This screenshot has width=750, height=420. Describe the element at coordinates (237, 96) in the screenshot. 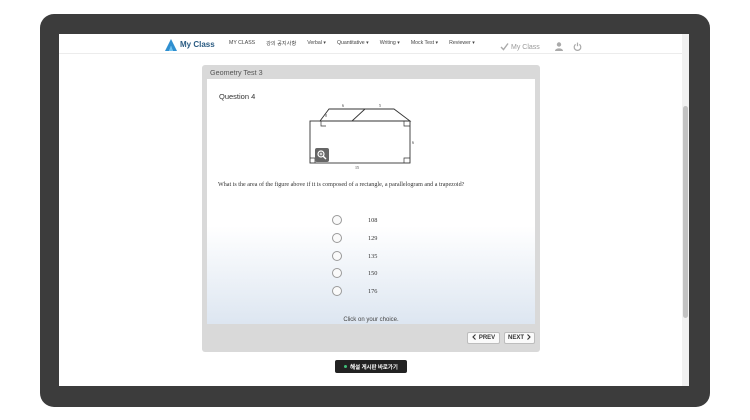

I see `question-number: Question 4` at that location.